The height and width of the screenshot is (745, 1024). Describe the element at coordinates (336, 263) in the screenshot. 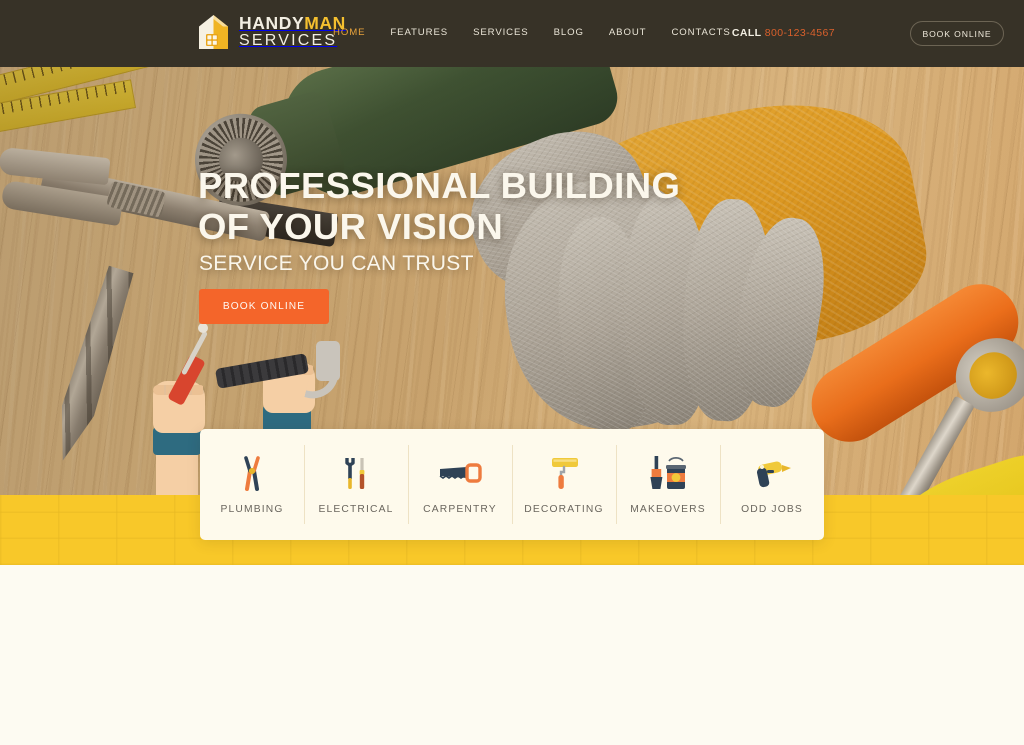

I see `hero-subtitle: SERVICE YOU CAN TRUST` at that location.